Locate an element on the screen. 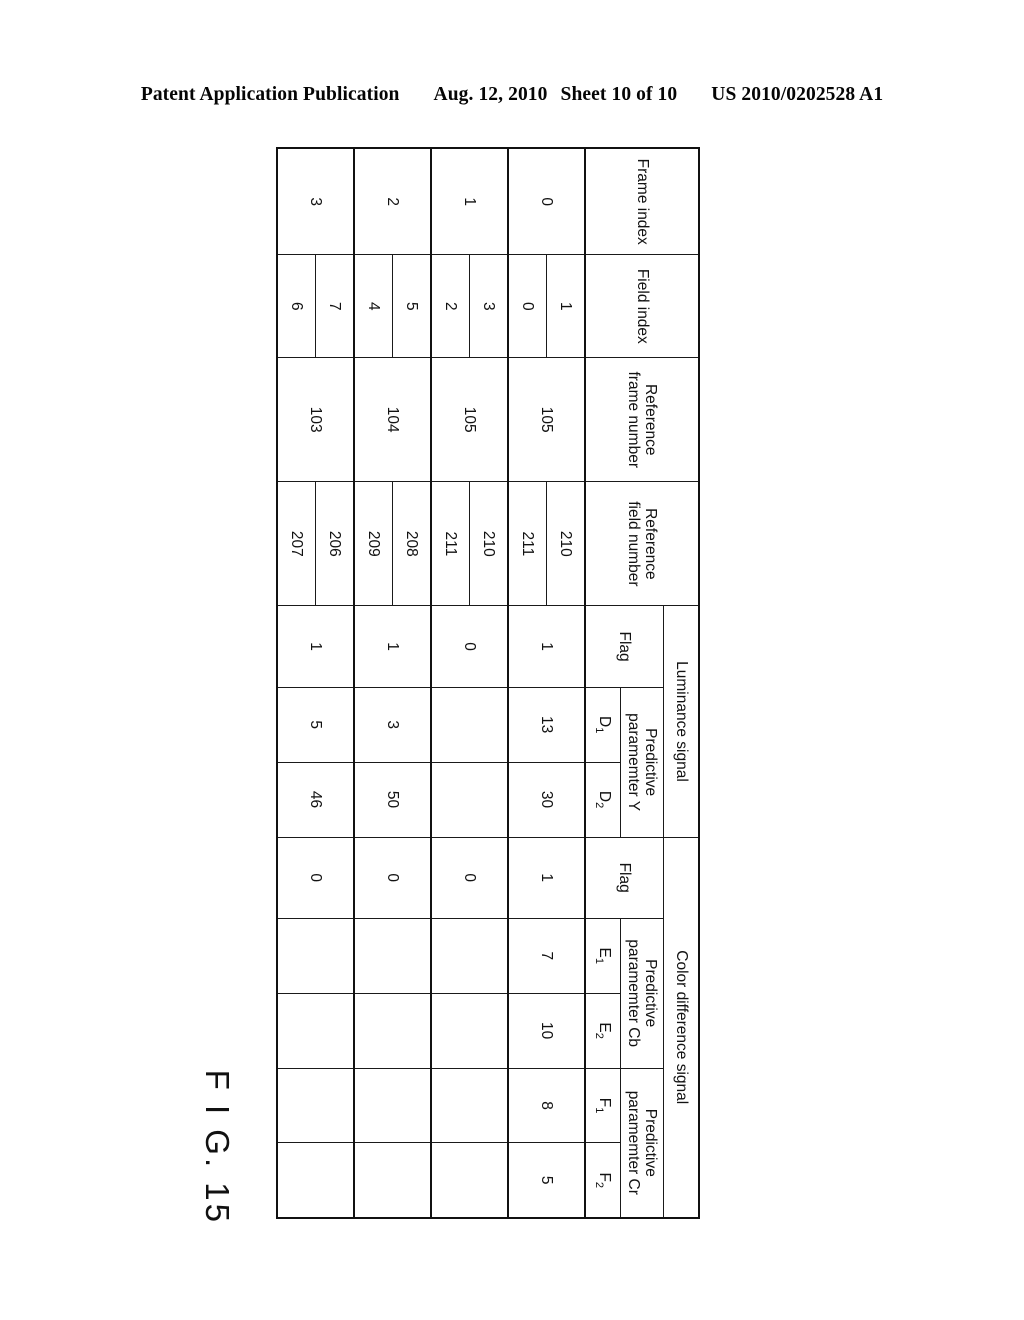 The image size is (1024, 1320). cell-field-index: 3 is located at coordinates (488, 306).